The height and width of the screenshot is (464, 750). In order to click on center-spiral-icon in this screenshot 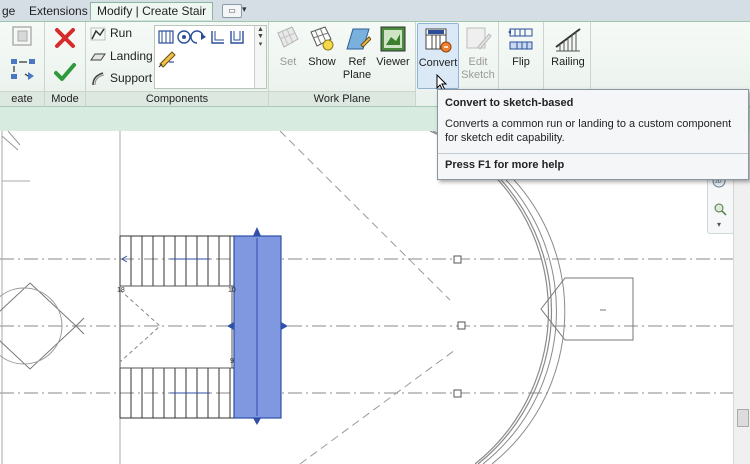, I will do `click(198, 37)`.